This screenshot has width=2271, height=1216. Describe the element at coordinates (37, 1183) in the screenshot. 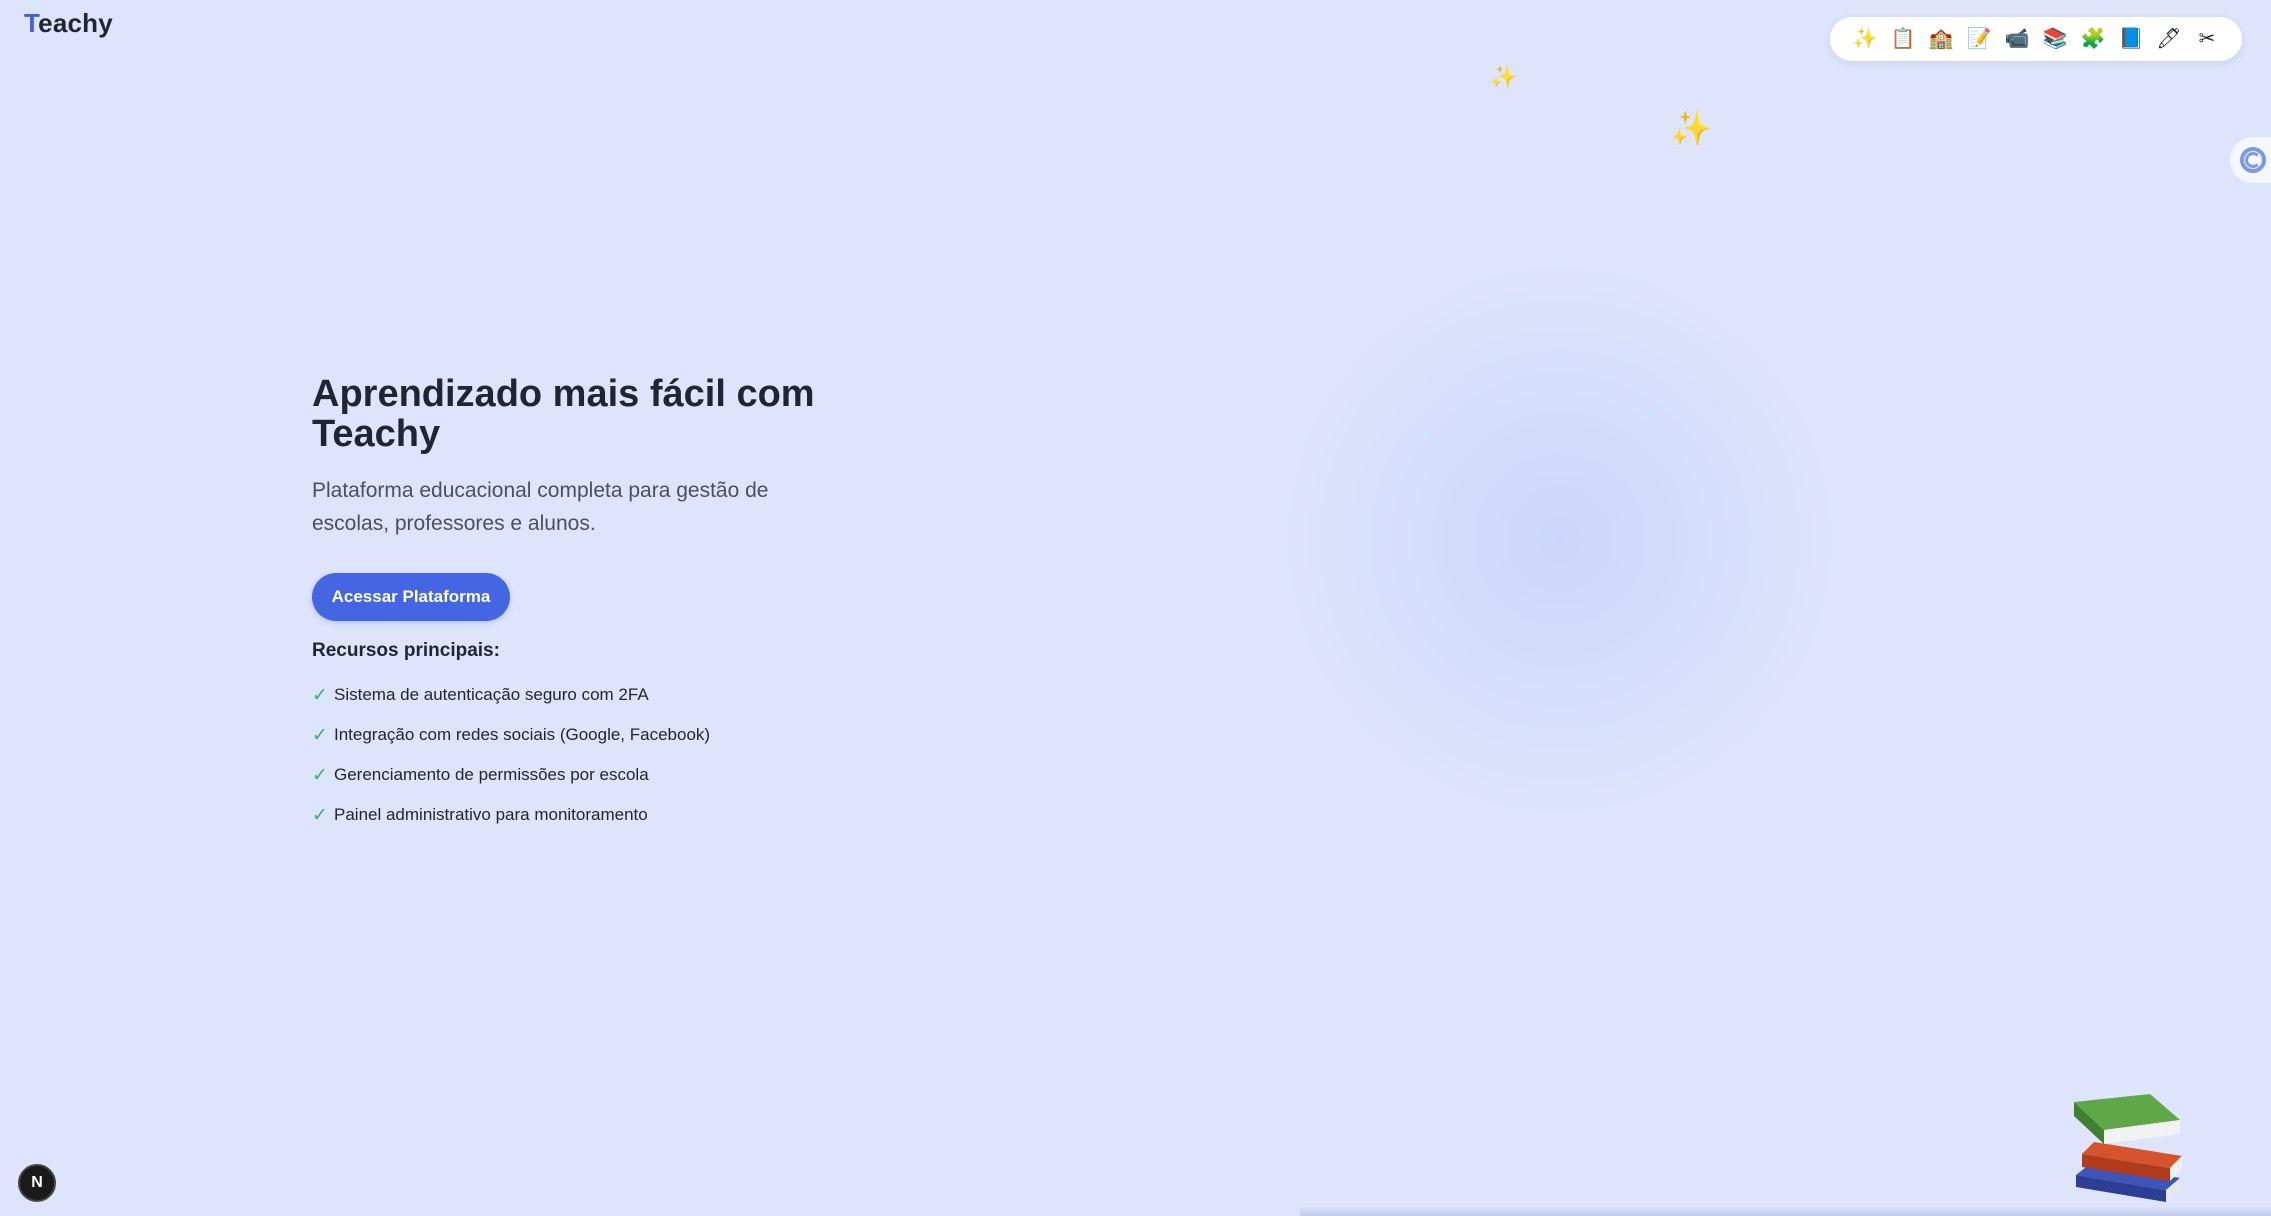

I see `dev-badge: N` at that location.